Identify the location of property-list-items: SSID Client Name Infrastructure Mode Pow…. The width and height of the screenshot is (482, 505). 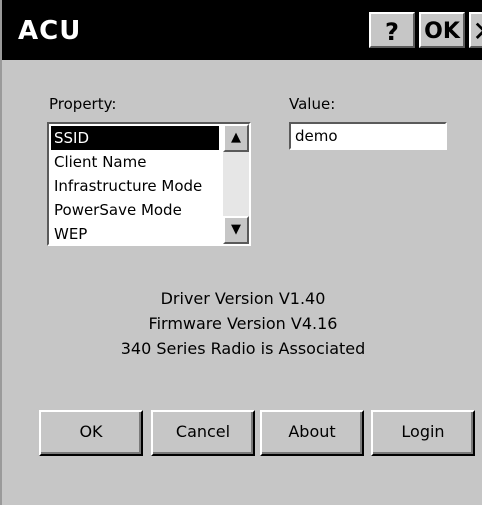
(137, 185).